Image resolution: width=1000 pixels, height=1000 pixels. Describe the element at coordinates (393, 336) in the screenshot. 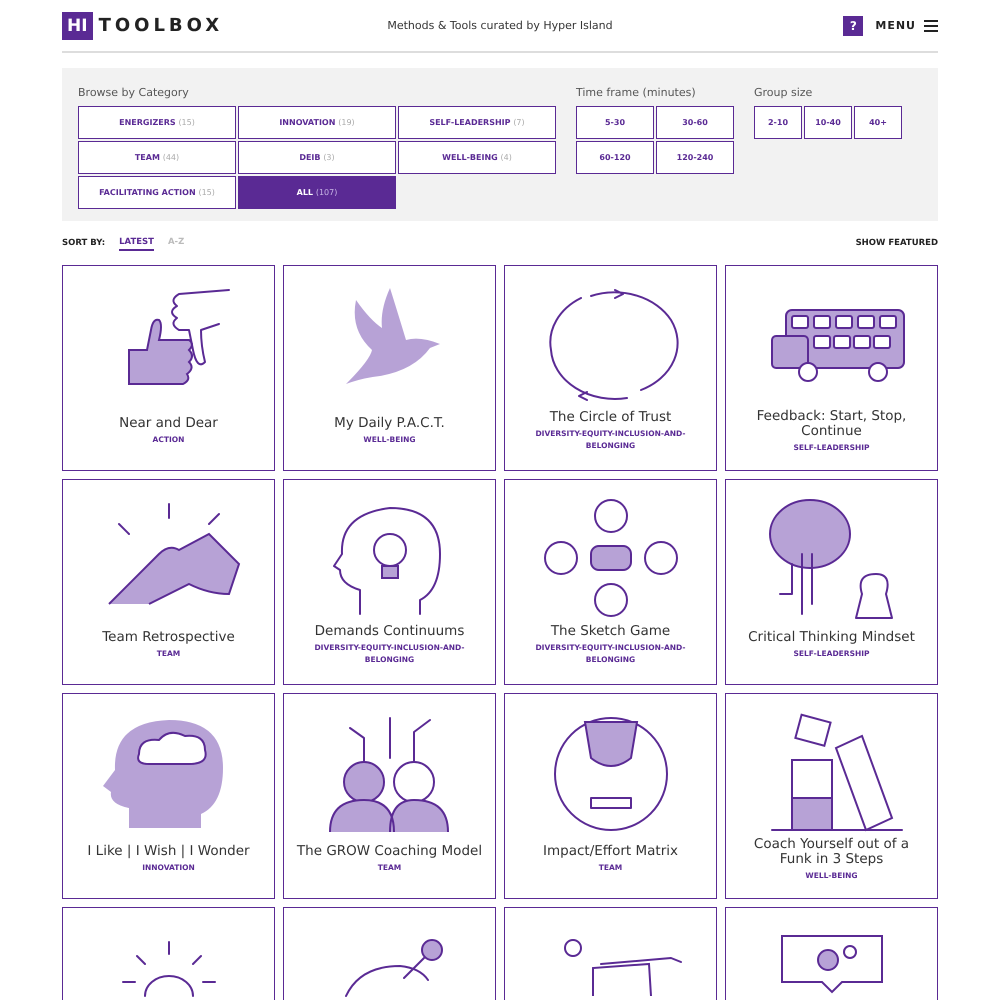

I see `dove-icon` at that location.